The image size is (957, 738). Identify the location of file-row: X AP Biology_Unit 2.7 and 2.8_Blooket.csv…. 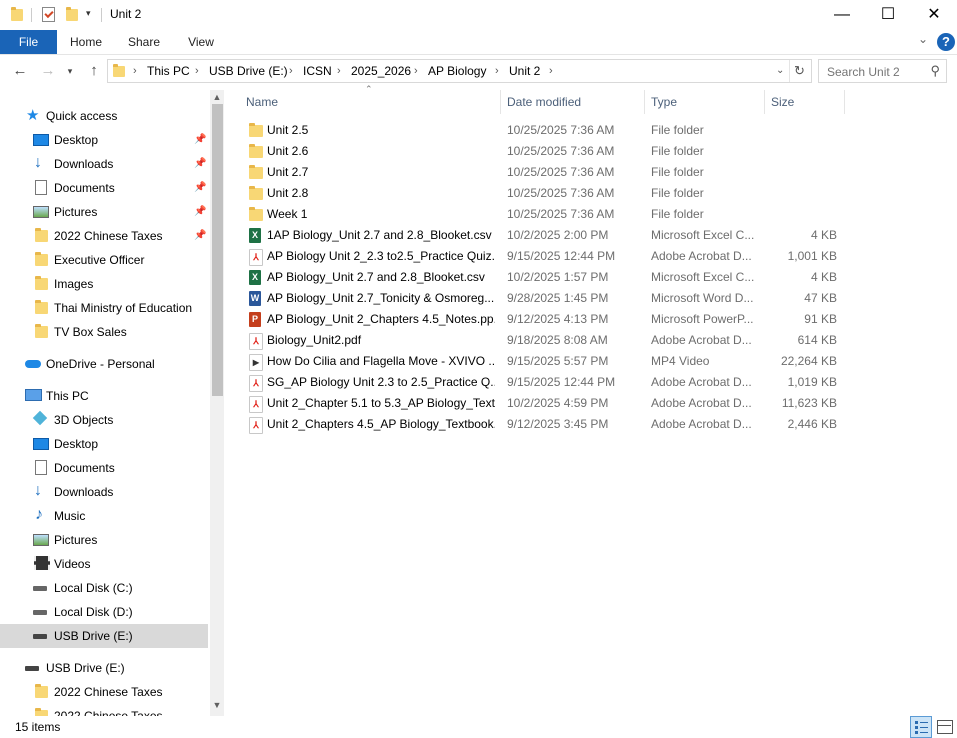
(543, 277).